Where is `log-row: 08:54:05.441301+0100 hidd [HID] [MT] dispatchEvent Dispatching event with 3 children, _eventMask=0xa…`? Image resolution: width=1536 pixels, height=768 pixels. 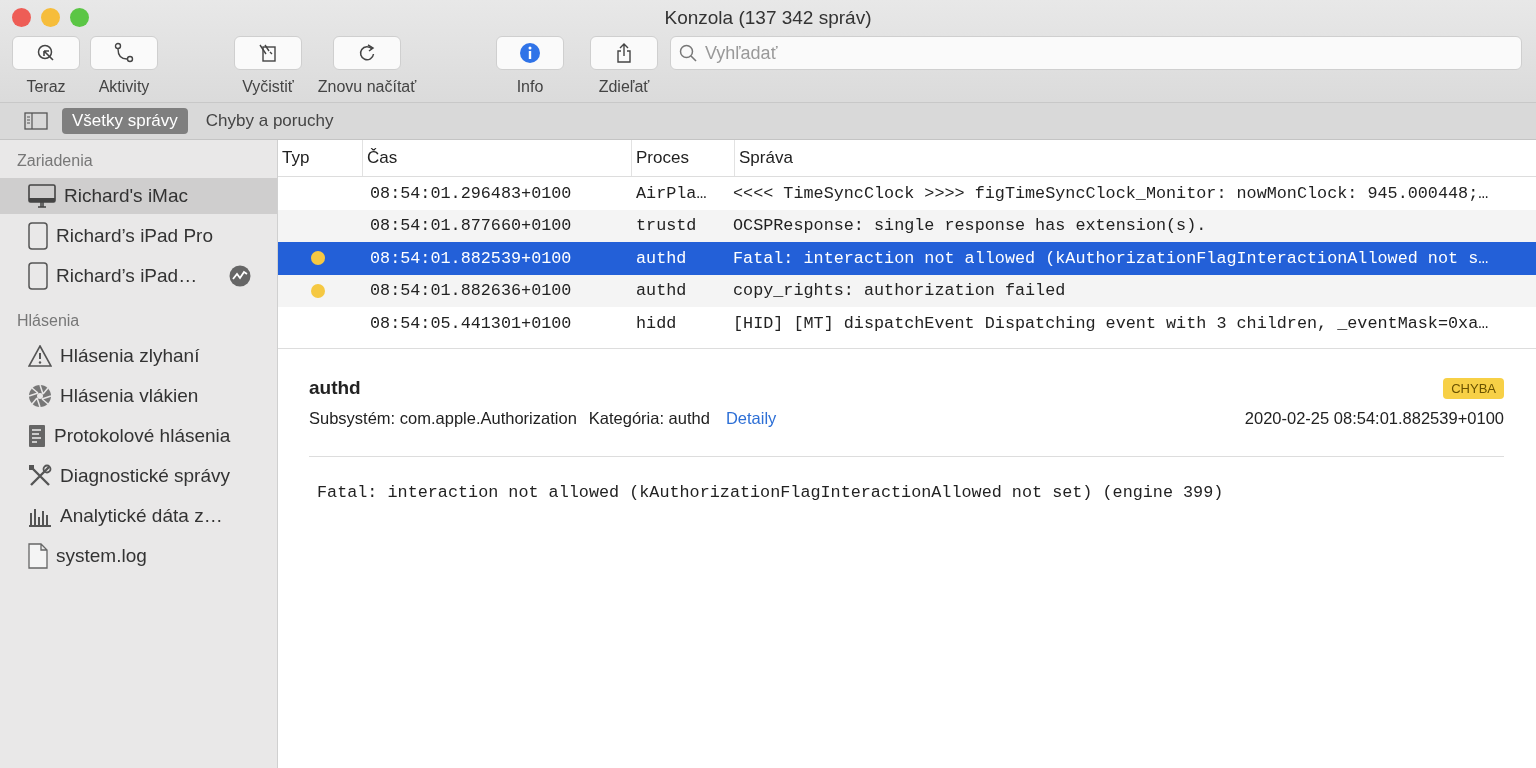 log-row: 08:54:05.441301+0100 hidd [HID] [MT] dispatchEvent Dispatching event with 3 children, _eventMask=0xa… is located at coordinates (907, 323).